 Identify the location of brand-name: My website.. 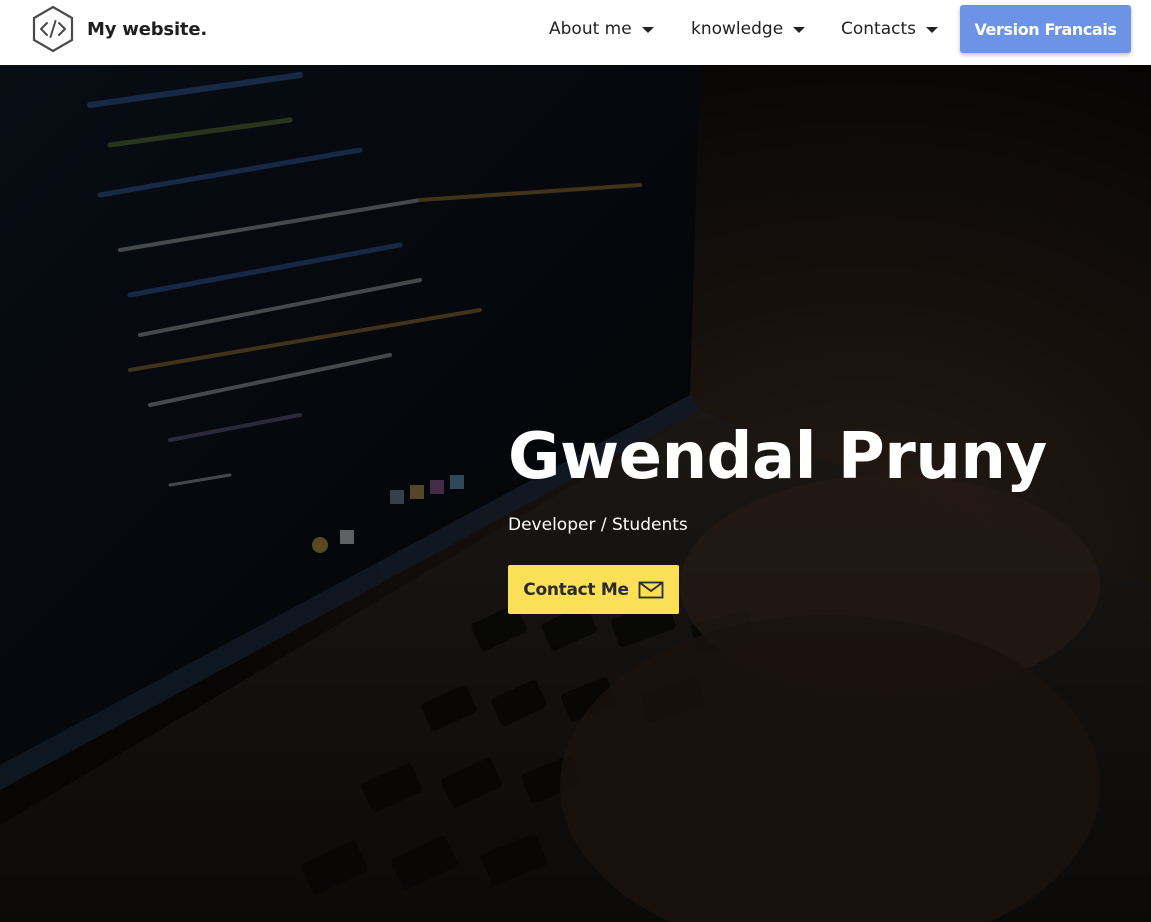
(147, 29).